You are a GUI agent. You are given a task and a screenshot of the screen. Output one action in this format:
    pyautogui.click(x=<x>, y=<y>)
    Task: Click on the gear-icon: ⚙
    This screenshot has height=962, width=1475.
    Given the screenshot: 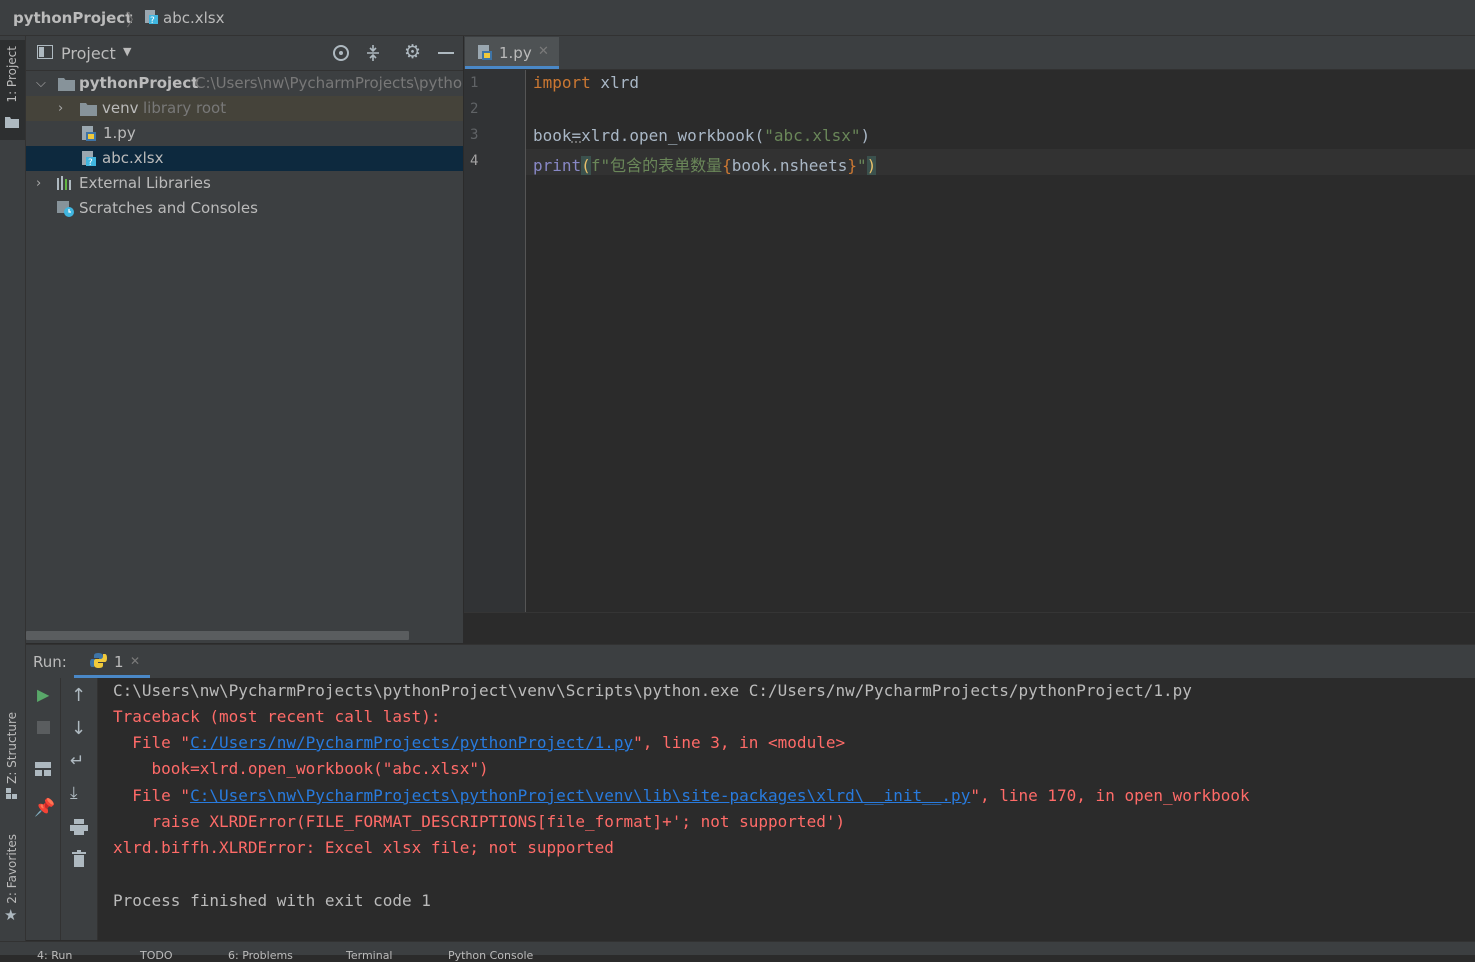 What is the action you would take?
    pyautogui.click(x=412, y=52)
    